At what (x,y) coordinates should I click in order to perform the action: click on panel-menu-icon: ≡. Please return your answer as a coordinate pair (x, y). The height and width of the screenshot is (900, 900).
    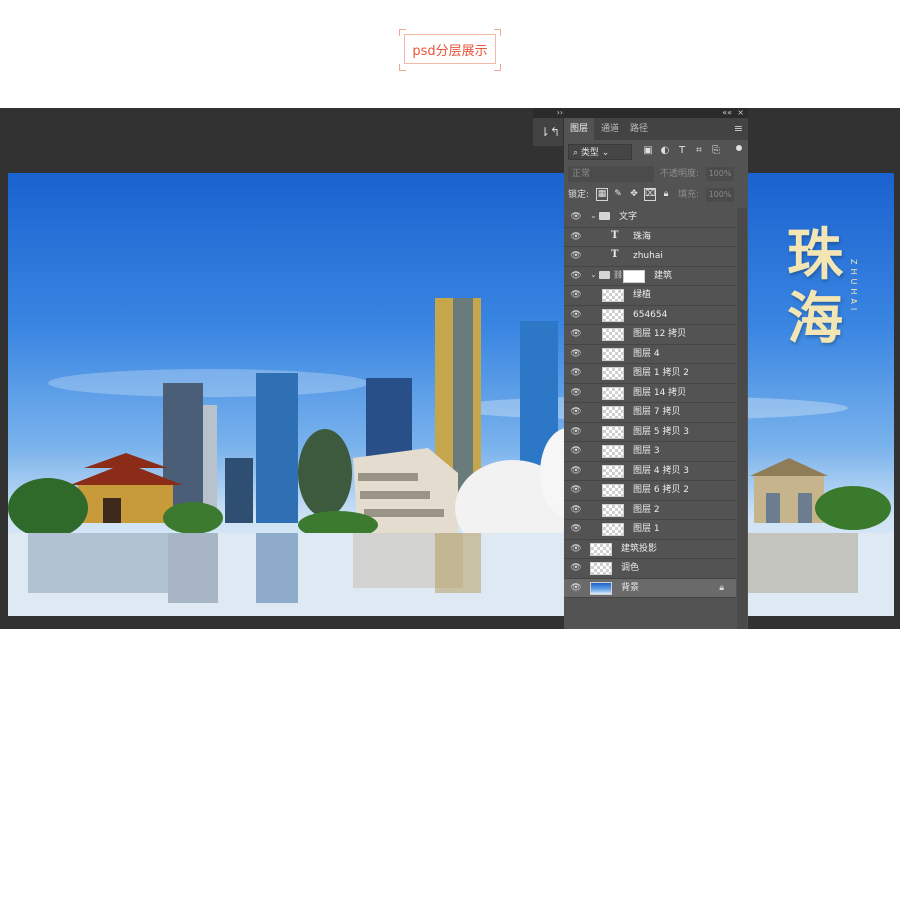
    Looking at the image, I should click on (738, 128).